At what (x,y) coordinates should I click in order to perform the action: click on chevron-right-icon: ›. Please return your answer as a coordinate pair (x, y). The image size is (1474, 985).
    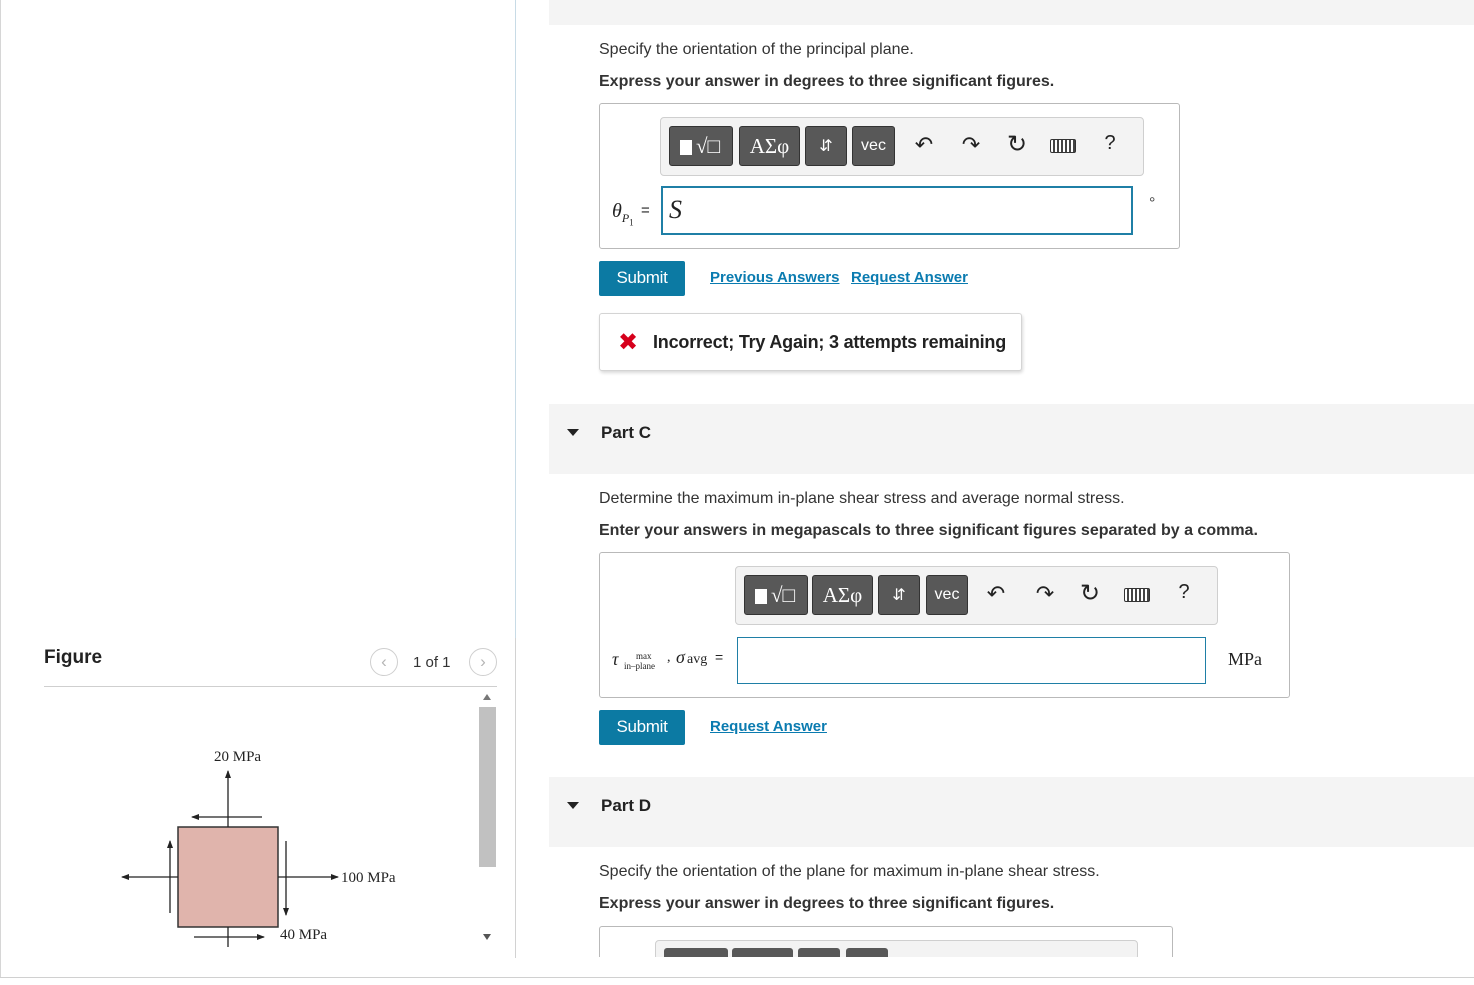
    Looking at the image, I should click on (483, 661).